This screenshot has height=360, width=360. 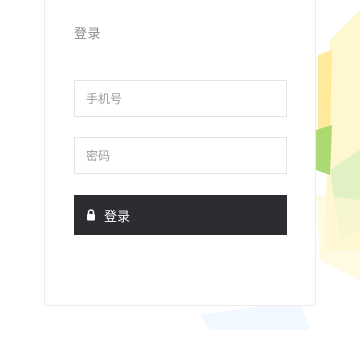 I want to click on card-title: 登录, so click(x=88, y=34).